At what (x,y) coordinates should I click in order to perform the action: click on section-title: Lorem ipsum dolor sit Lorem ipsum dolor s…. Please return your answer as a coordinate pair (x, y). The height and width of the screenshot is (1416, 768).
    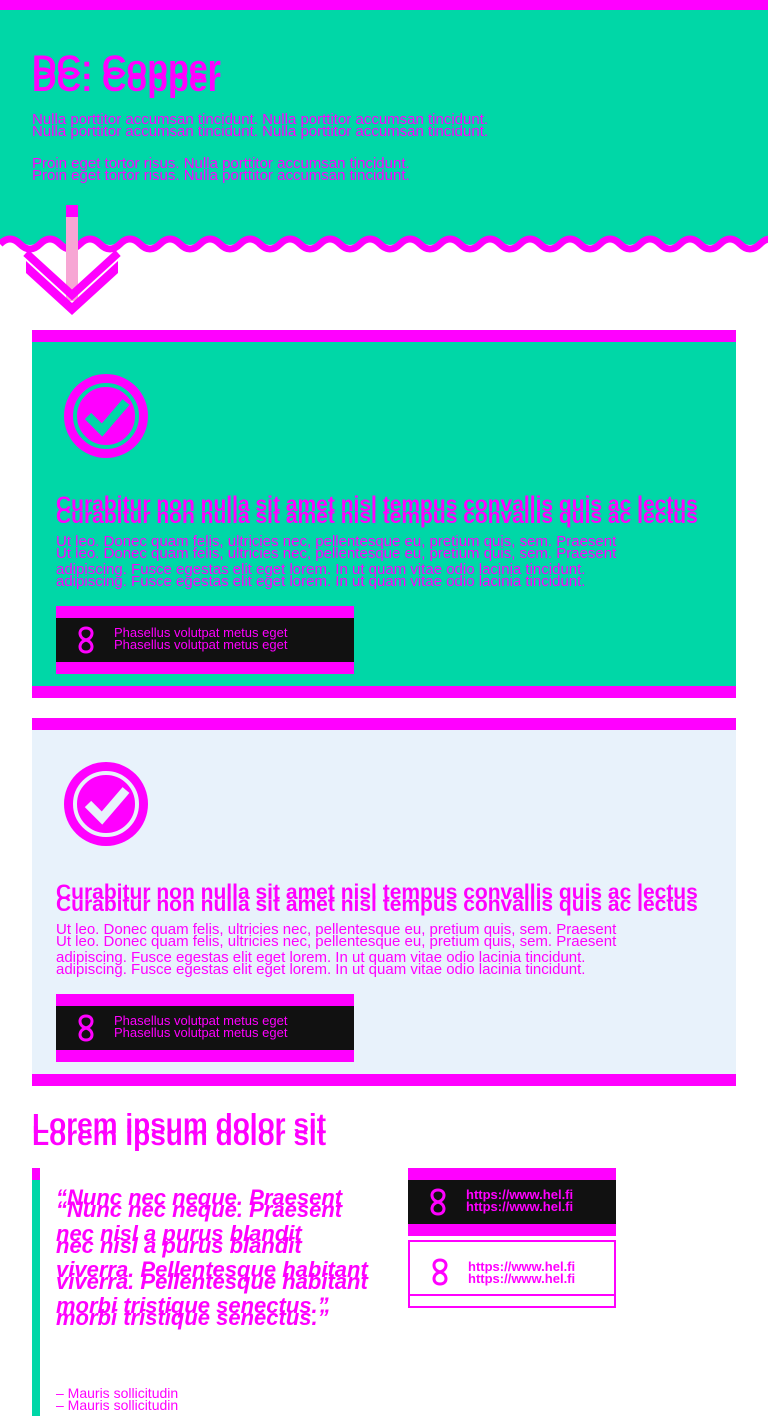
    Looking at the image, I should click on (179, 1129).